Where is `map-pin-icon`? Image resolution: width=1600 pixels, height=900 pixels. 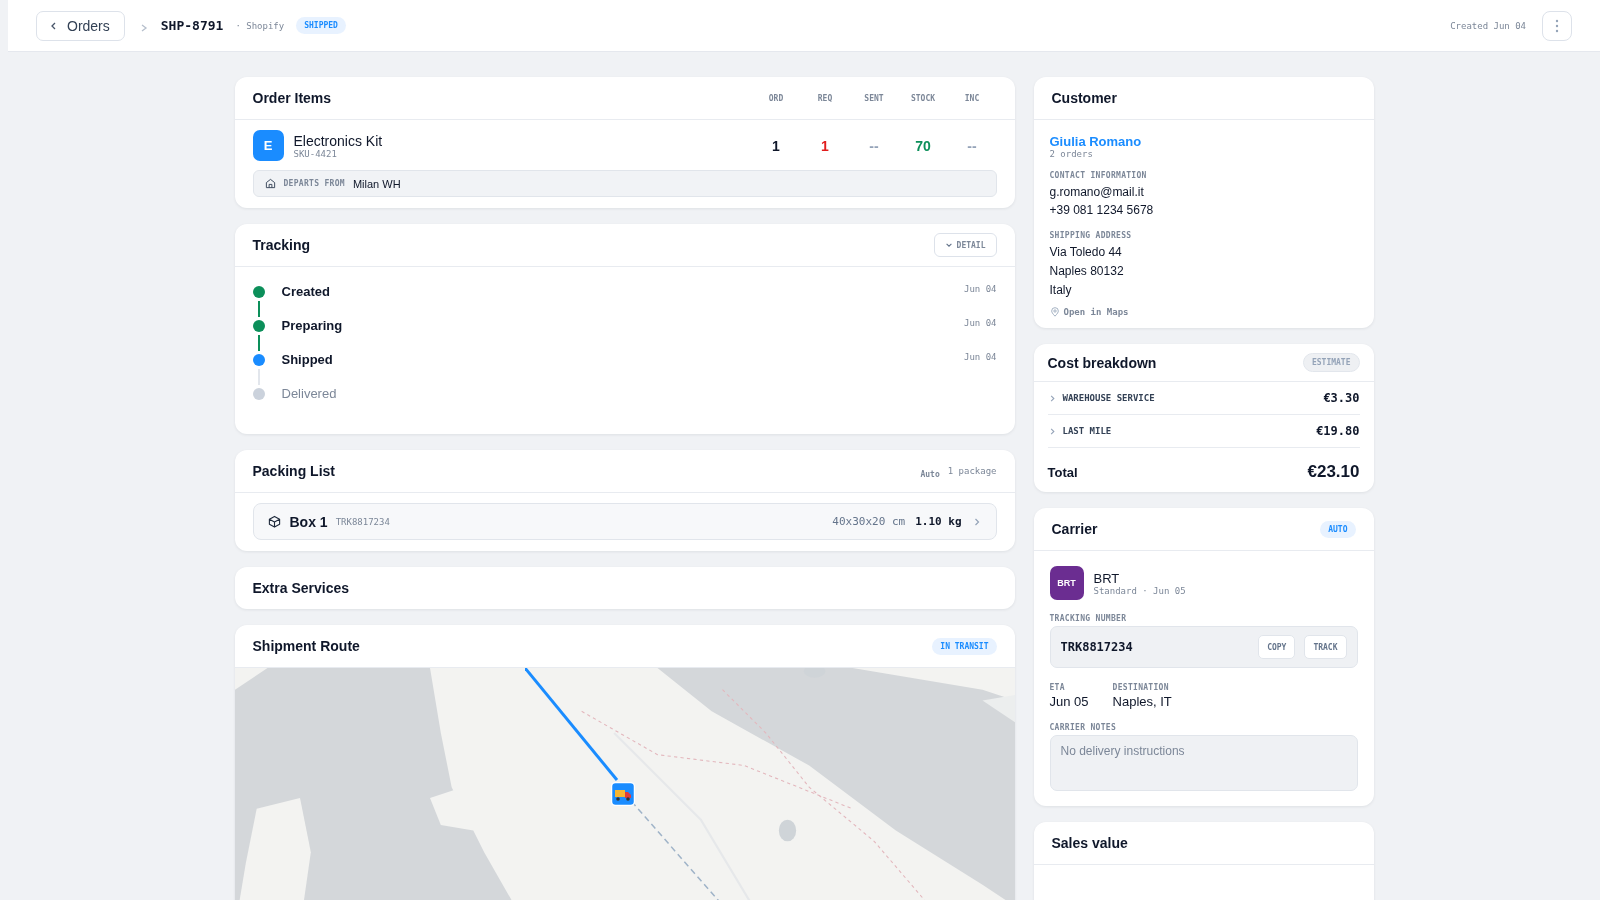
map-pin-icon is located at coordinates (1054, 312).